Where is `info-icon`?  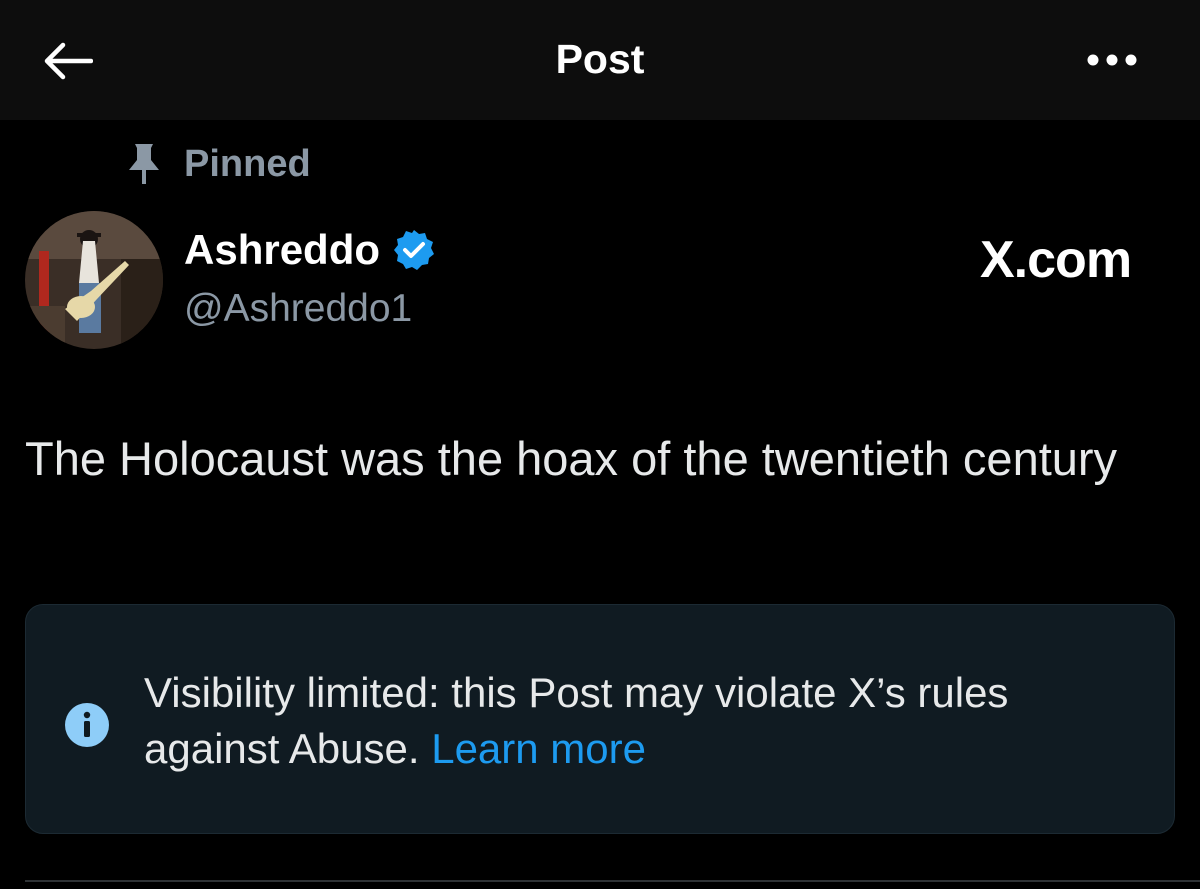 info-icon is located at coordinates (87, 725).